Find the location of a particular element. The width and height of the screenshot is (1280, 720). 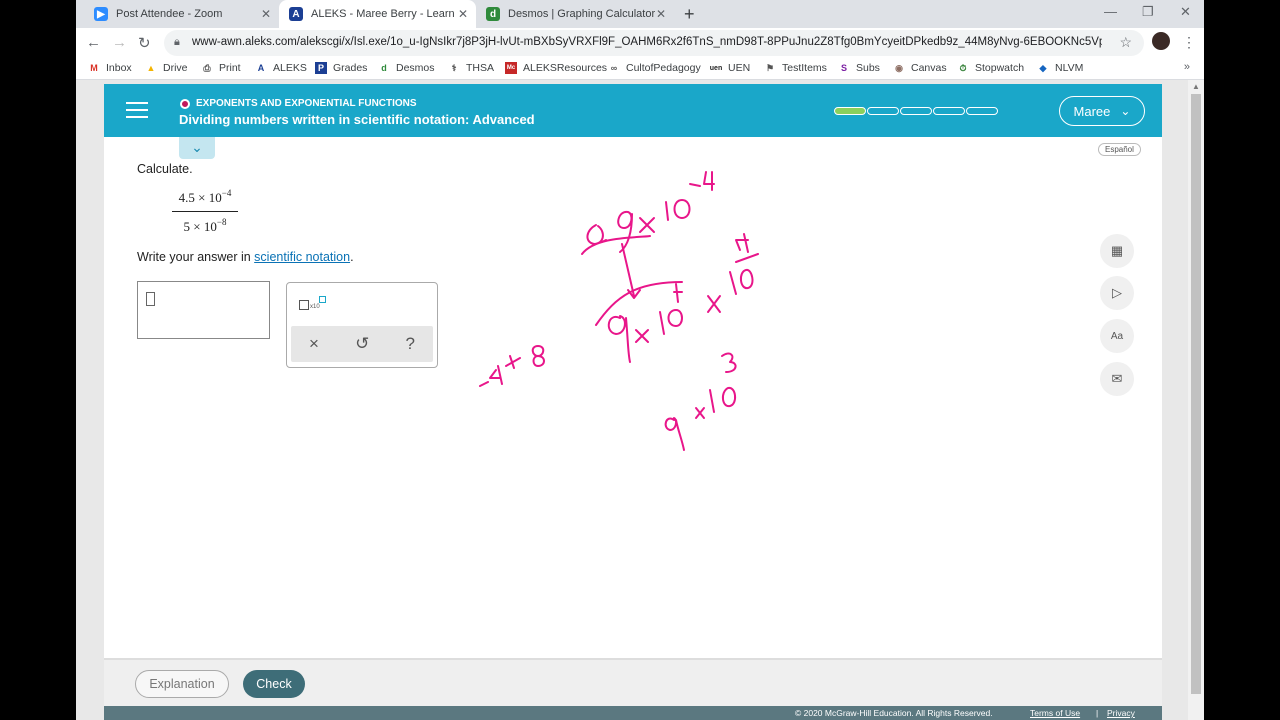

bookmark-inbox: M Inbox is located at coordinates (109, 68).